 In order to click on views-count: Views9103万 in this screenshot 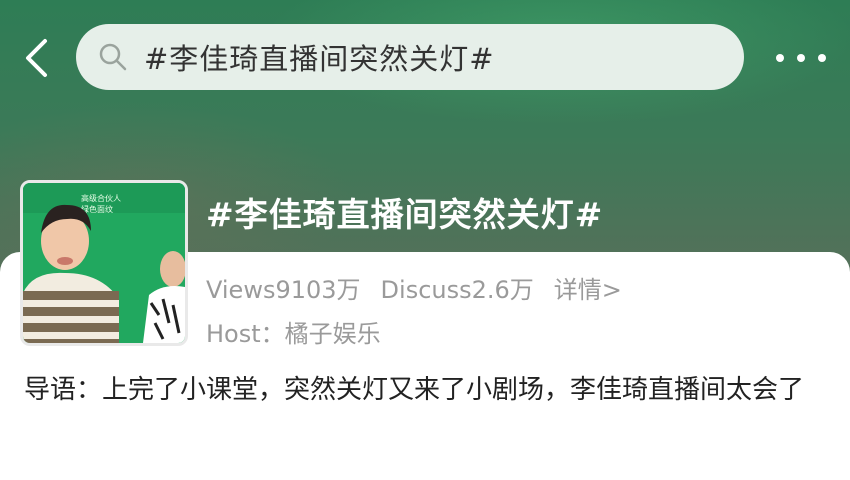, I will do `click(283, 290)`.